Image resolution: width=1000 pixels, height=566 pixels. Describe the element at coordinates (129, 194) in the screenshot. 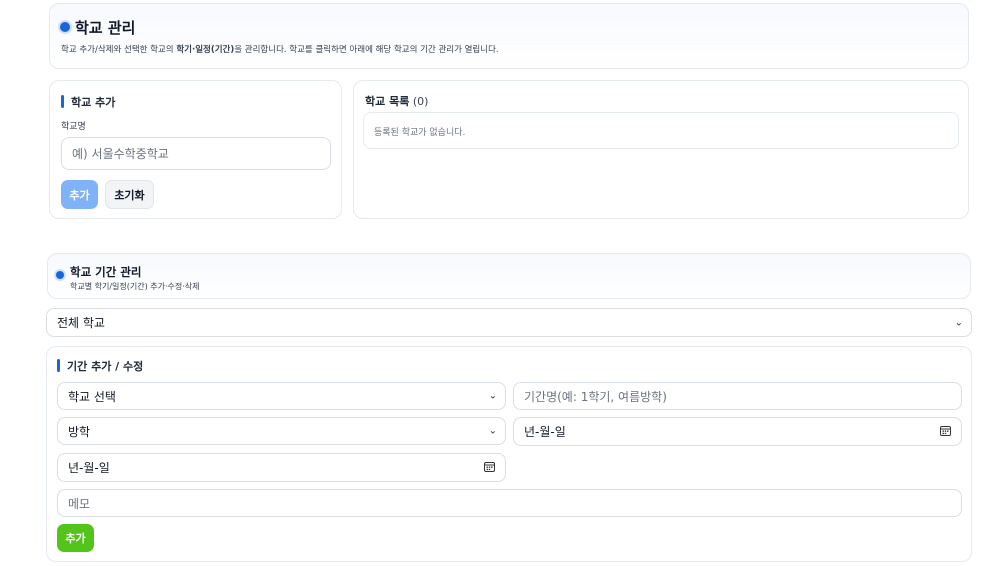

I see `reset-button: 초기화` at that location.